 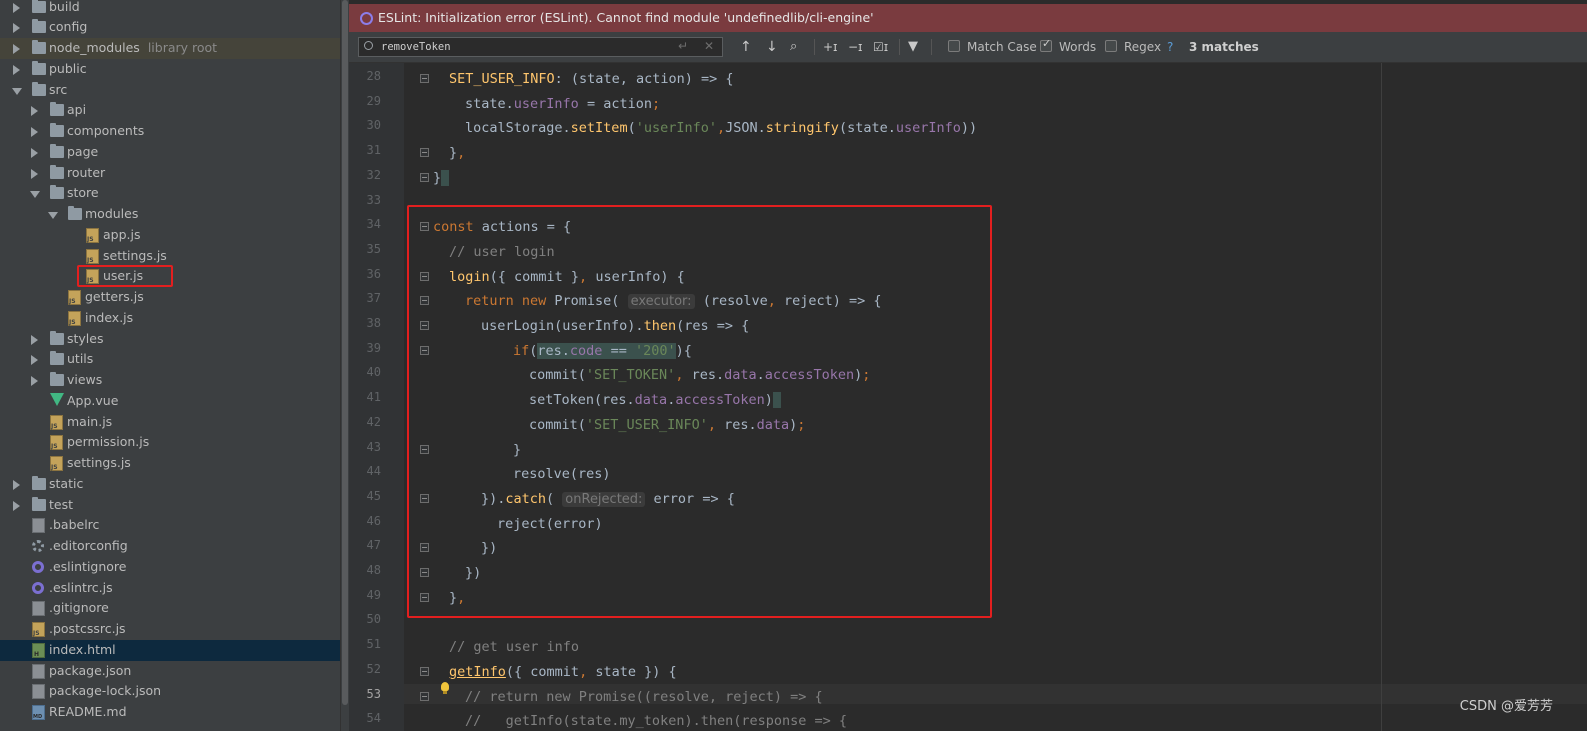 I want to click on tree-item-eslintrc-js: .eslintrc.js, so click(x=170, y=588).